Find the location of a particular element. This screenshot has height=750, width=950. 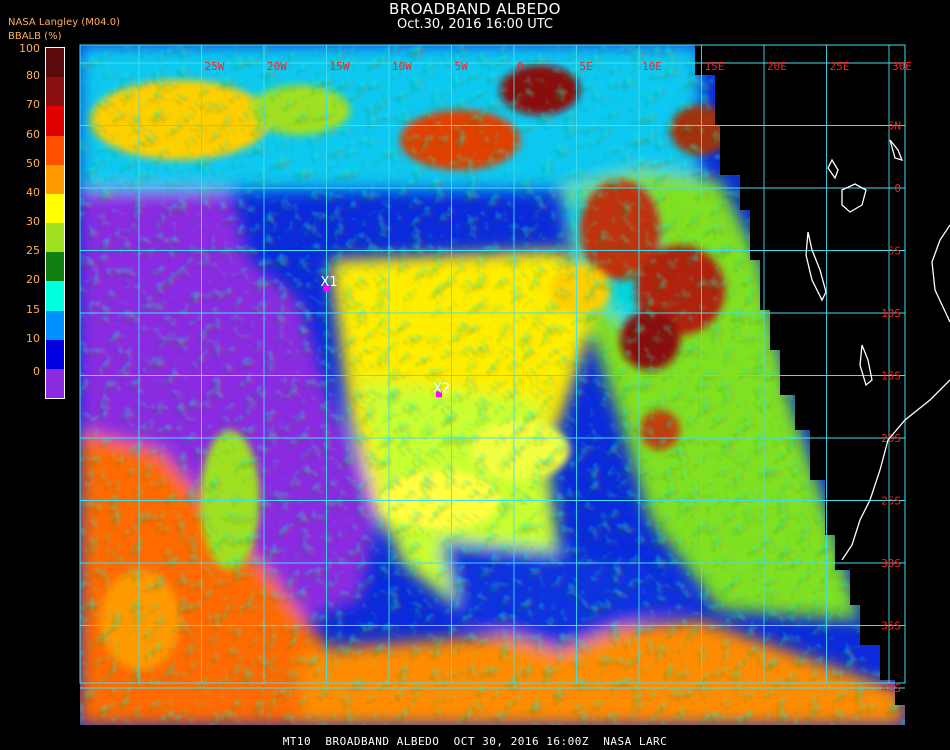

latitude-label: 30S is located at coordinates (891, 563).